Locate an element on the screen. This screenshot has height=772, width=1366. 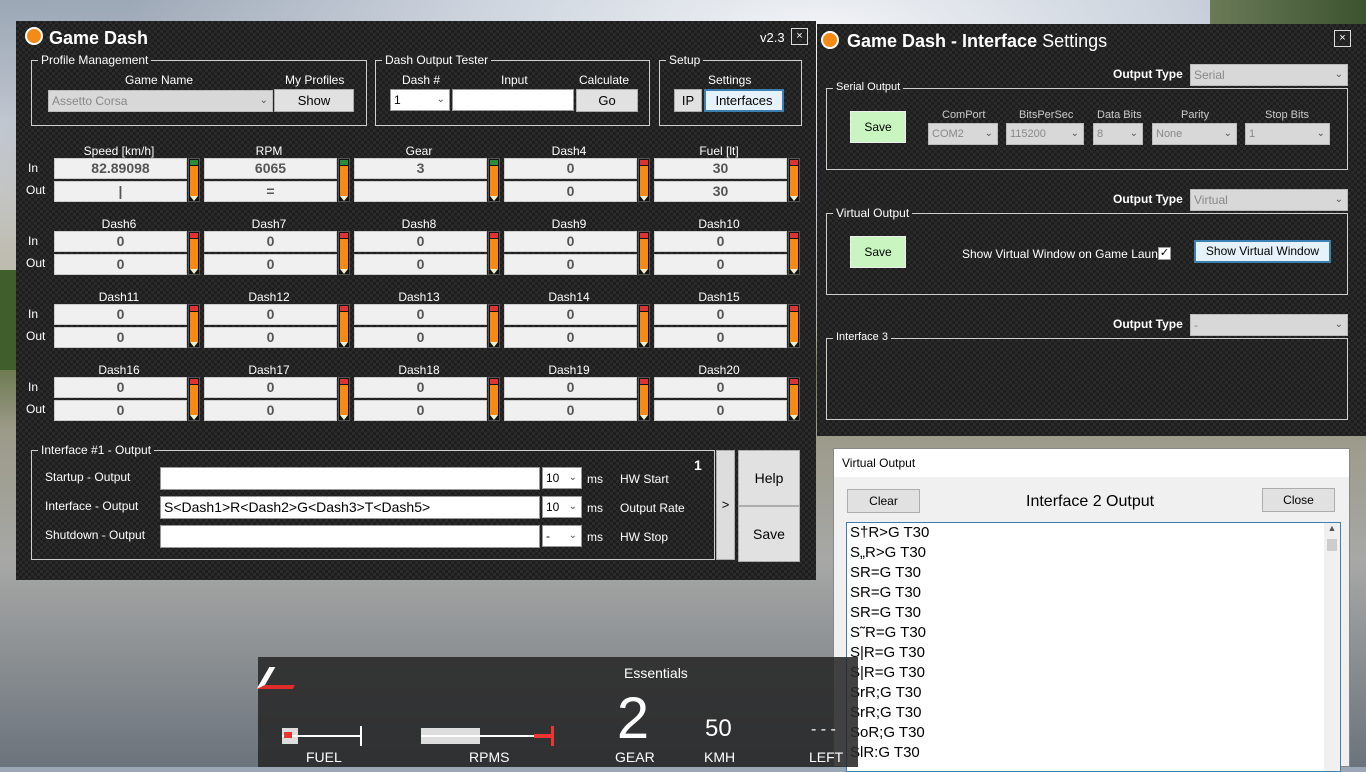
comport-select: COM2 ⌄ is located at coordinates (963, 134).